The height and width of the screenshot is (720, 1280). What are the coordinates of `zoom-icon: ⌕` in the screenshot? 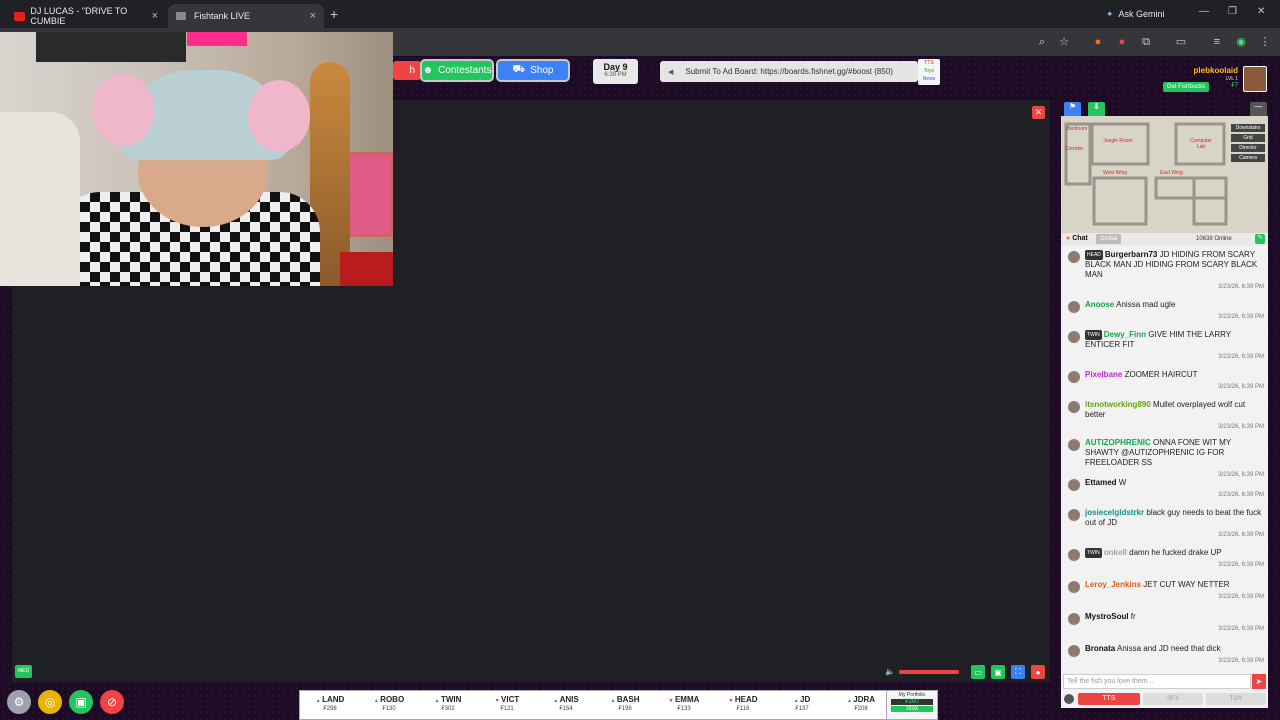 It's located at (1042, 42).